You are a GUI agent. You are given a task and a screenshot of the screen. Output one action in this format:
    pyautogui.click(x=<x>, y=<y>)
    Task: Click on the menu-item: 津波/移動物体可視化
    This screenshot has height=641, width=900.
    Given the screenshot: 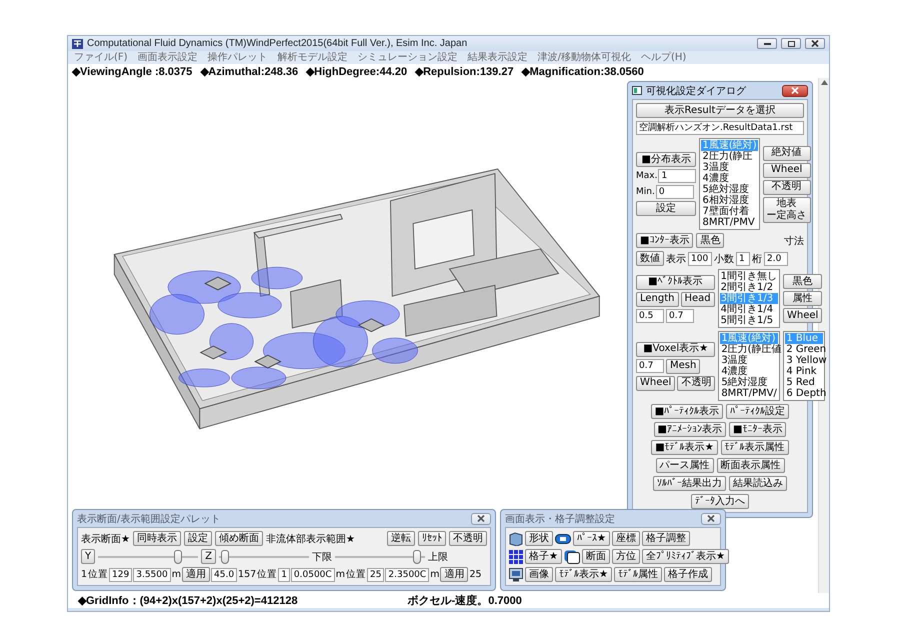 What is the action you would take?
    pyautogui.click(x=584, y=58)
    